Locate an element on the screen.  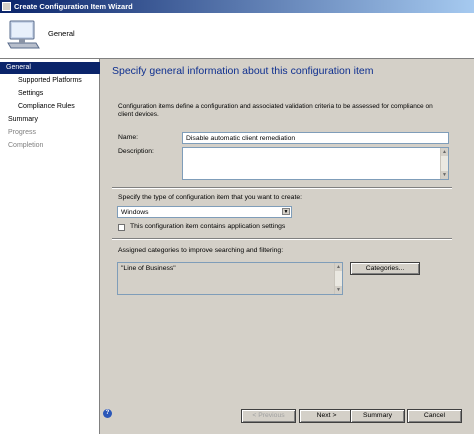
nav-item-supported-platforms: Supported Platforms is located at coordinates (50, 81).